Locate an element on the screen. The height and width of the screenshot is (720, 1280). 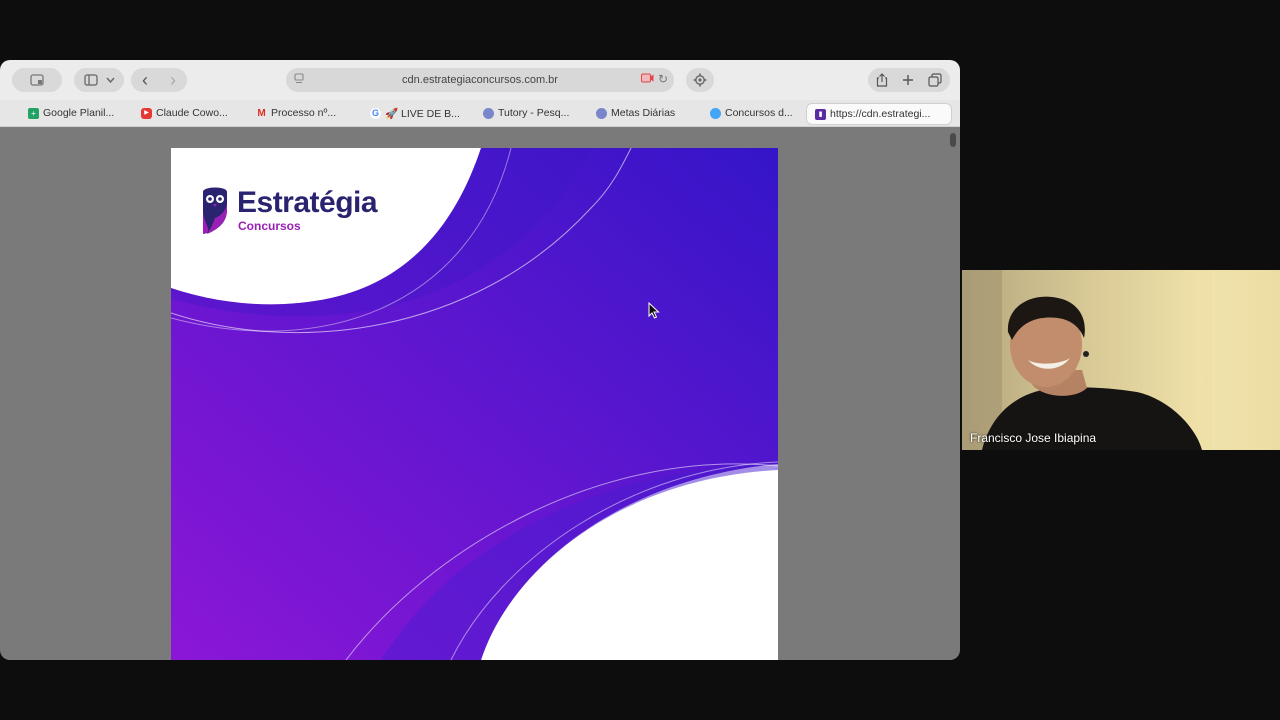
participant-video is located at coordinates (1121, 360).